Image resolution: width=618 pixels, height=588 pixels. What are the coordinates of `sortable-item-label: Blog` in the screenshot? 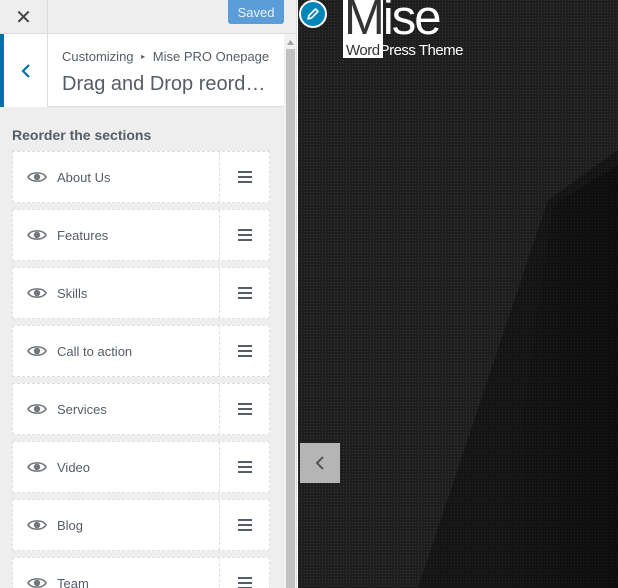 It's located at (70, 525).